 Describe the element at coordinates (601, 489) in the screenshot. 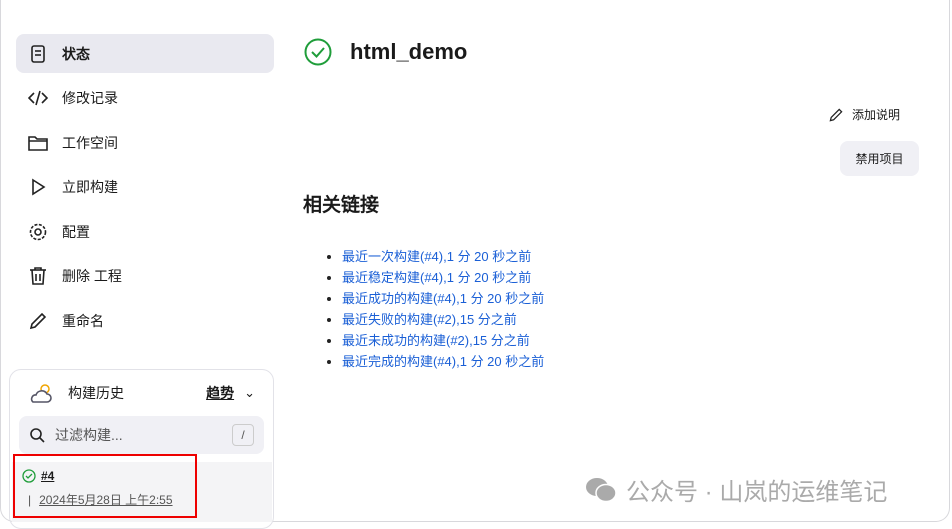

I see `wechat-icon` at that location.